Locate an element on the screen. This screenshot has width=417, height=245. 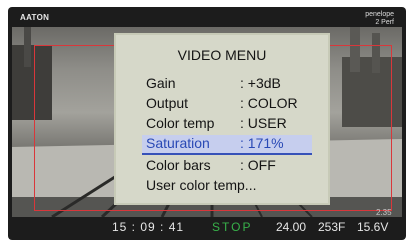
menu-item-value: : +3dB is located at coordinates (260, 83).